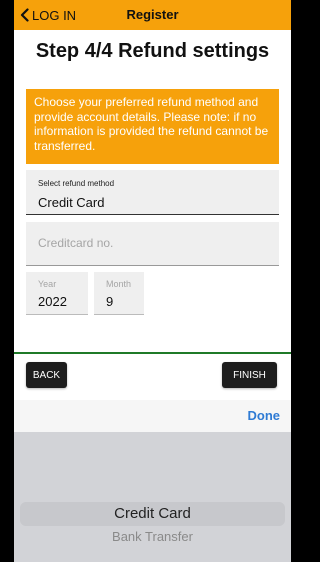  I want to click on step-title: Step 4/4 Refund settings, so click(152, 51).